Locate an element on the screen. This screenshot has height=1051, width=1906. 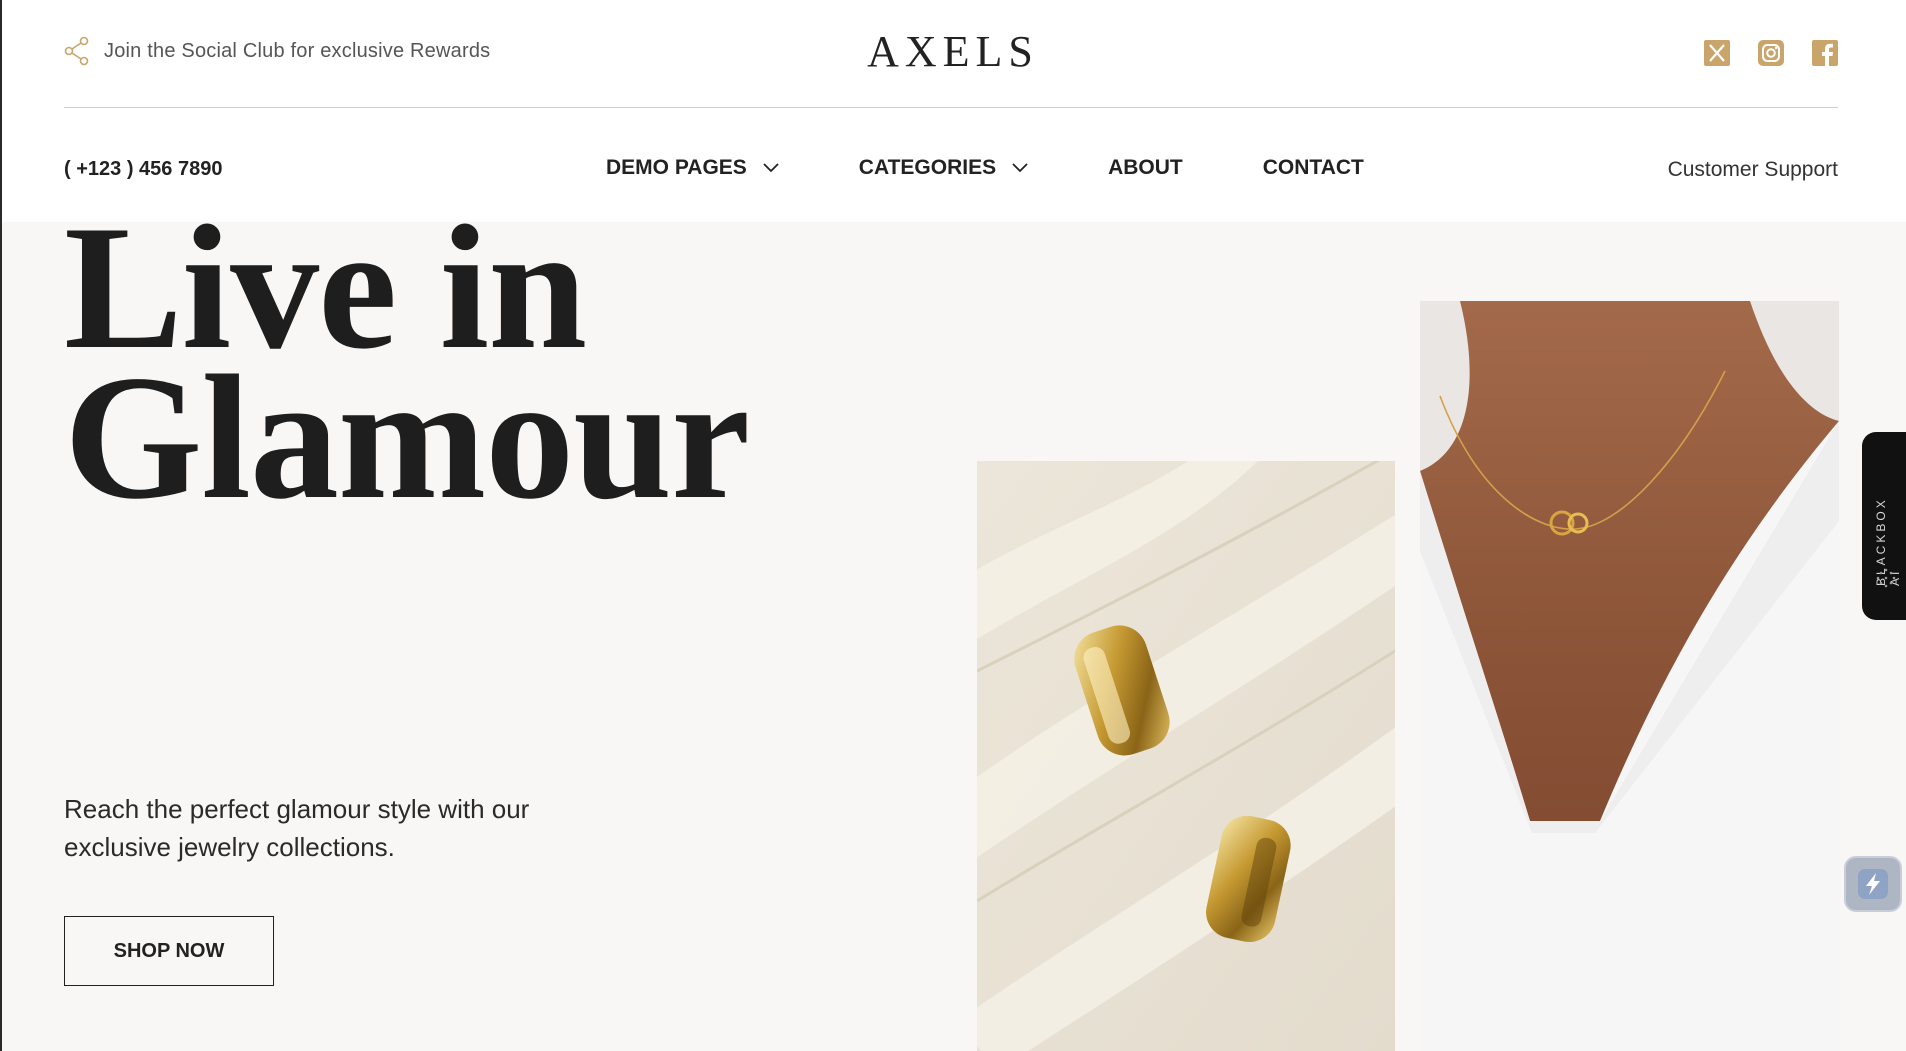
phone-number: ( +123 ) 456 7890 is located at coordinates (143, 169).